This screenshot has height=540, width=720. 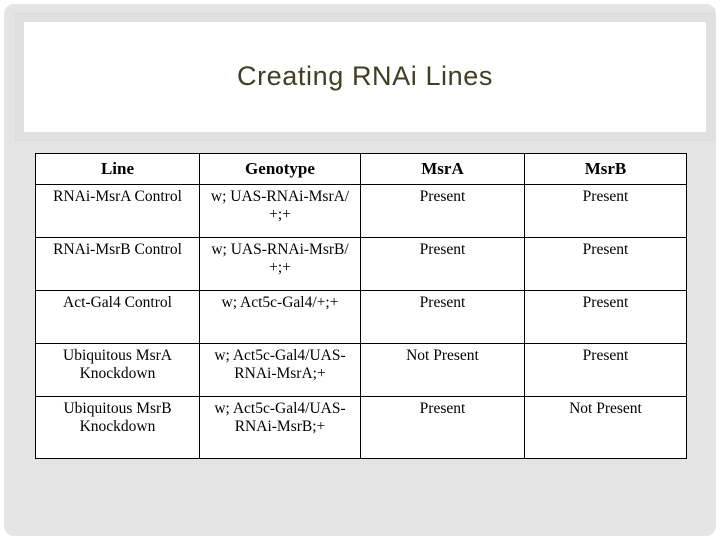 What do you see at coordinates (280, 427) in the screenshot?
I see `cell-genotype: w; Act5c-Gal4/UAS-RNAi-MsrB;+` at bounding box center [280, 427].